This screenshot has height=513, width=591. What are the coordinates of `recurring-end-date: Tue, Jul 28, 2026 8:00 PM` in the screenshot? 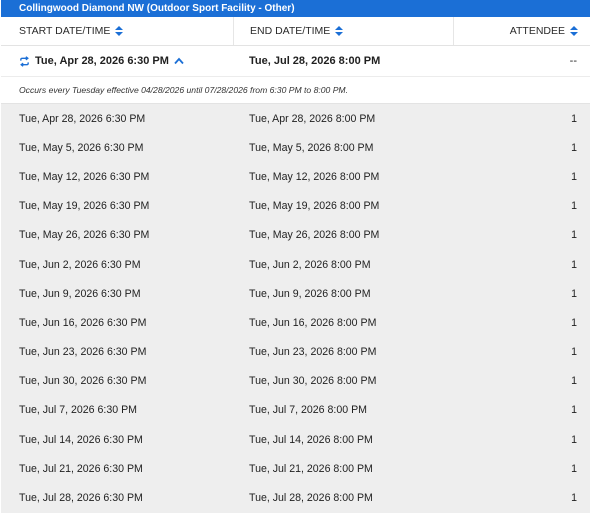 It's located at (315, 61).